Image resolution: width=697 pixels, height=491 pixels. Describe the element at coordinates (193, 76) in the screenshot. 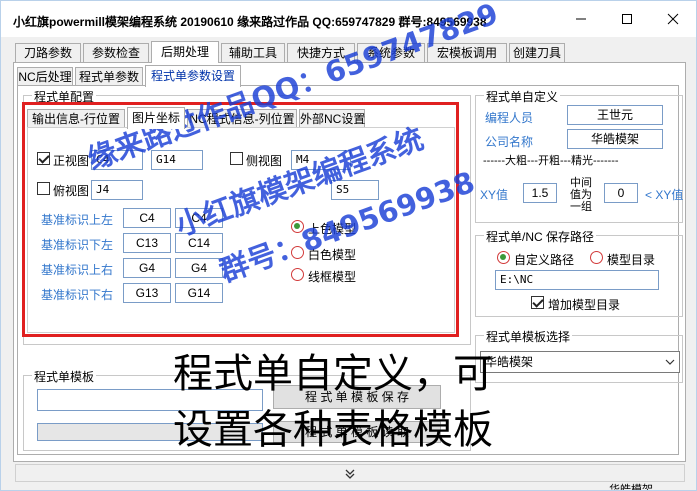

I see `tab-sheet-param-settings: 程式单参数设置` at that location.